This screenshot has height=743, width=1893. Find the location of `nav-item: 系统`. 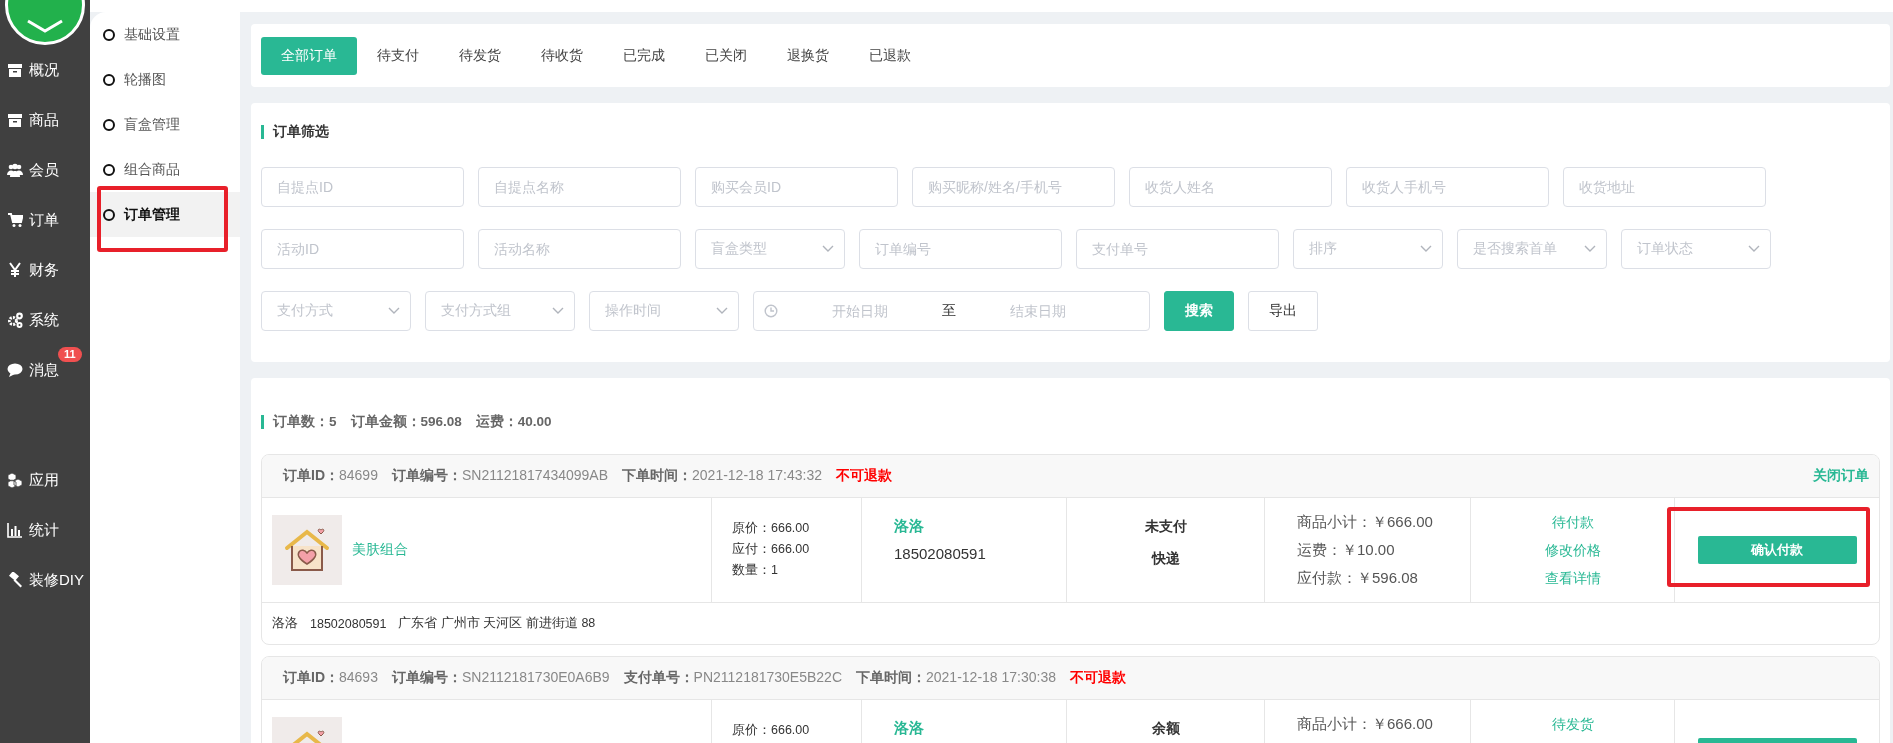

nav-item: 系统 is located at coordinates (45, 320).